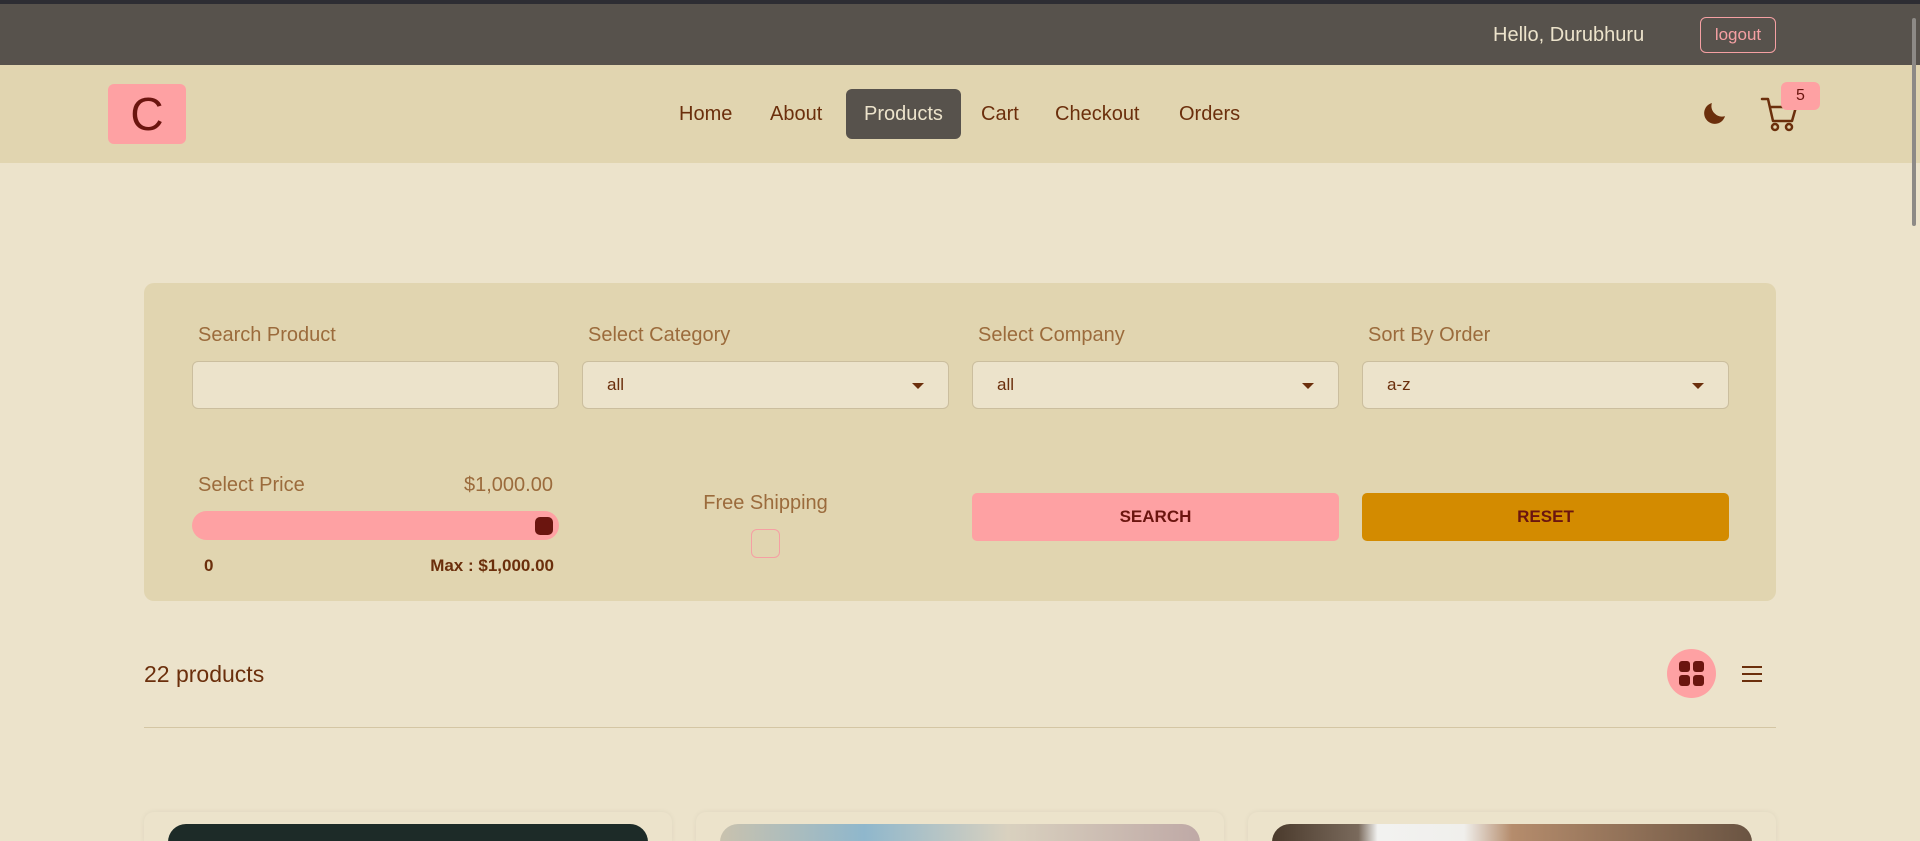 The width and height of the screenshot is (1920, 841). What do you see at coordinates (960, 34) in the screenshot?
I see `top-bar: Hello, Durubhuru logout` at bounding box center [960, 34].